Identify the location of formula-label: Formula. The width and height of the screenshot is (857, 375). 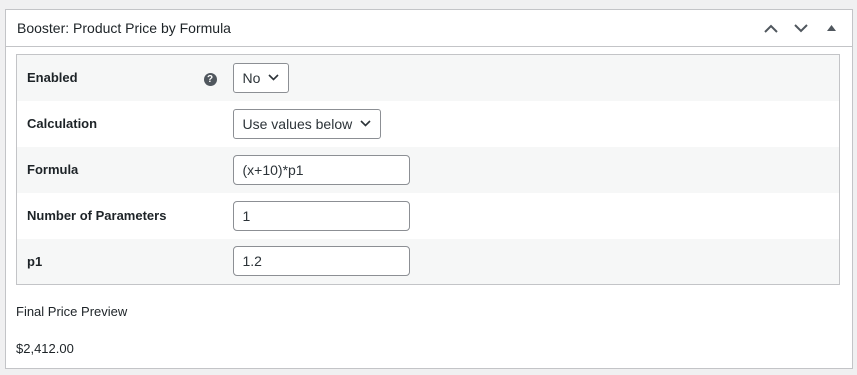
(53, 169).